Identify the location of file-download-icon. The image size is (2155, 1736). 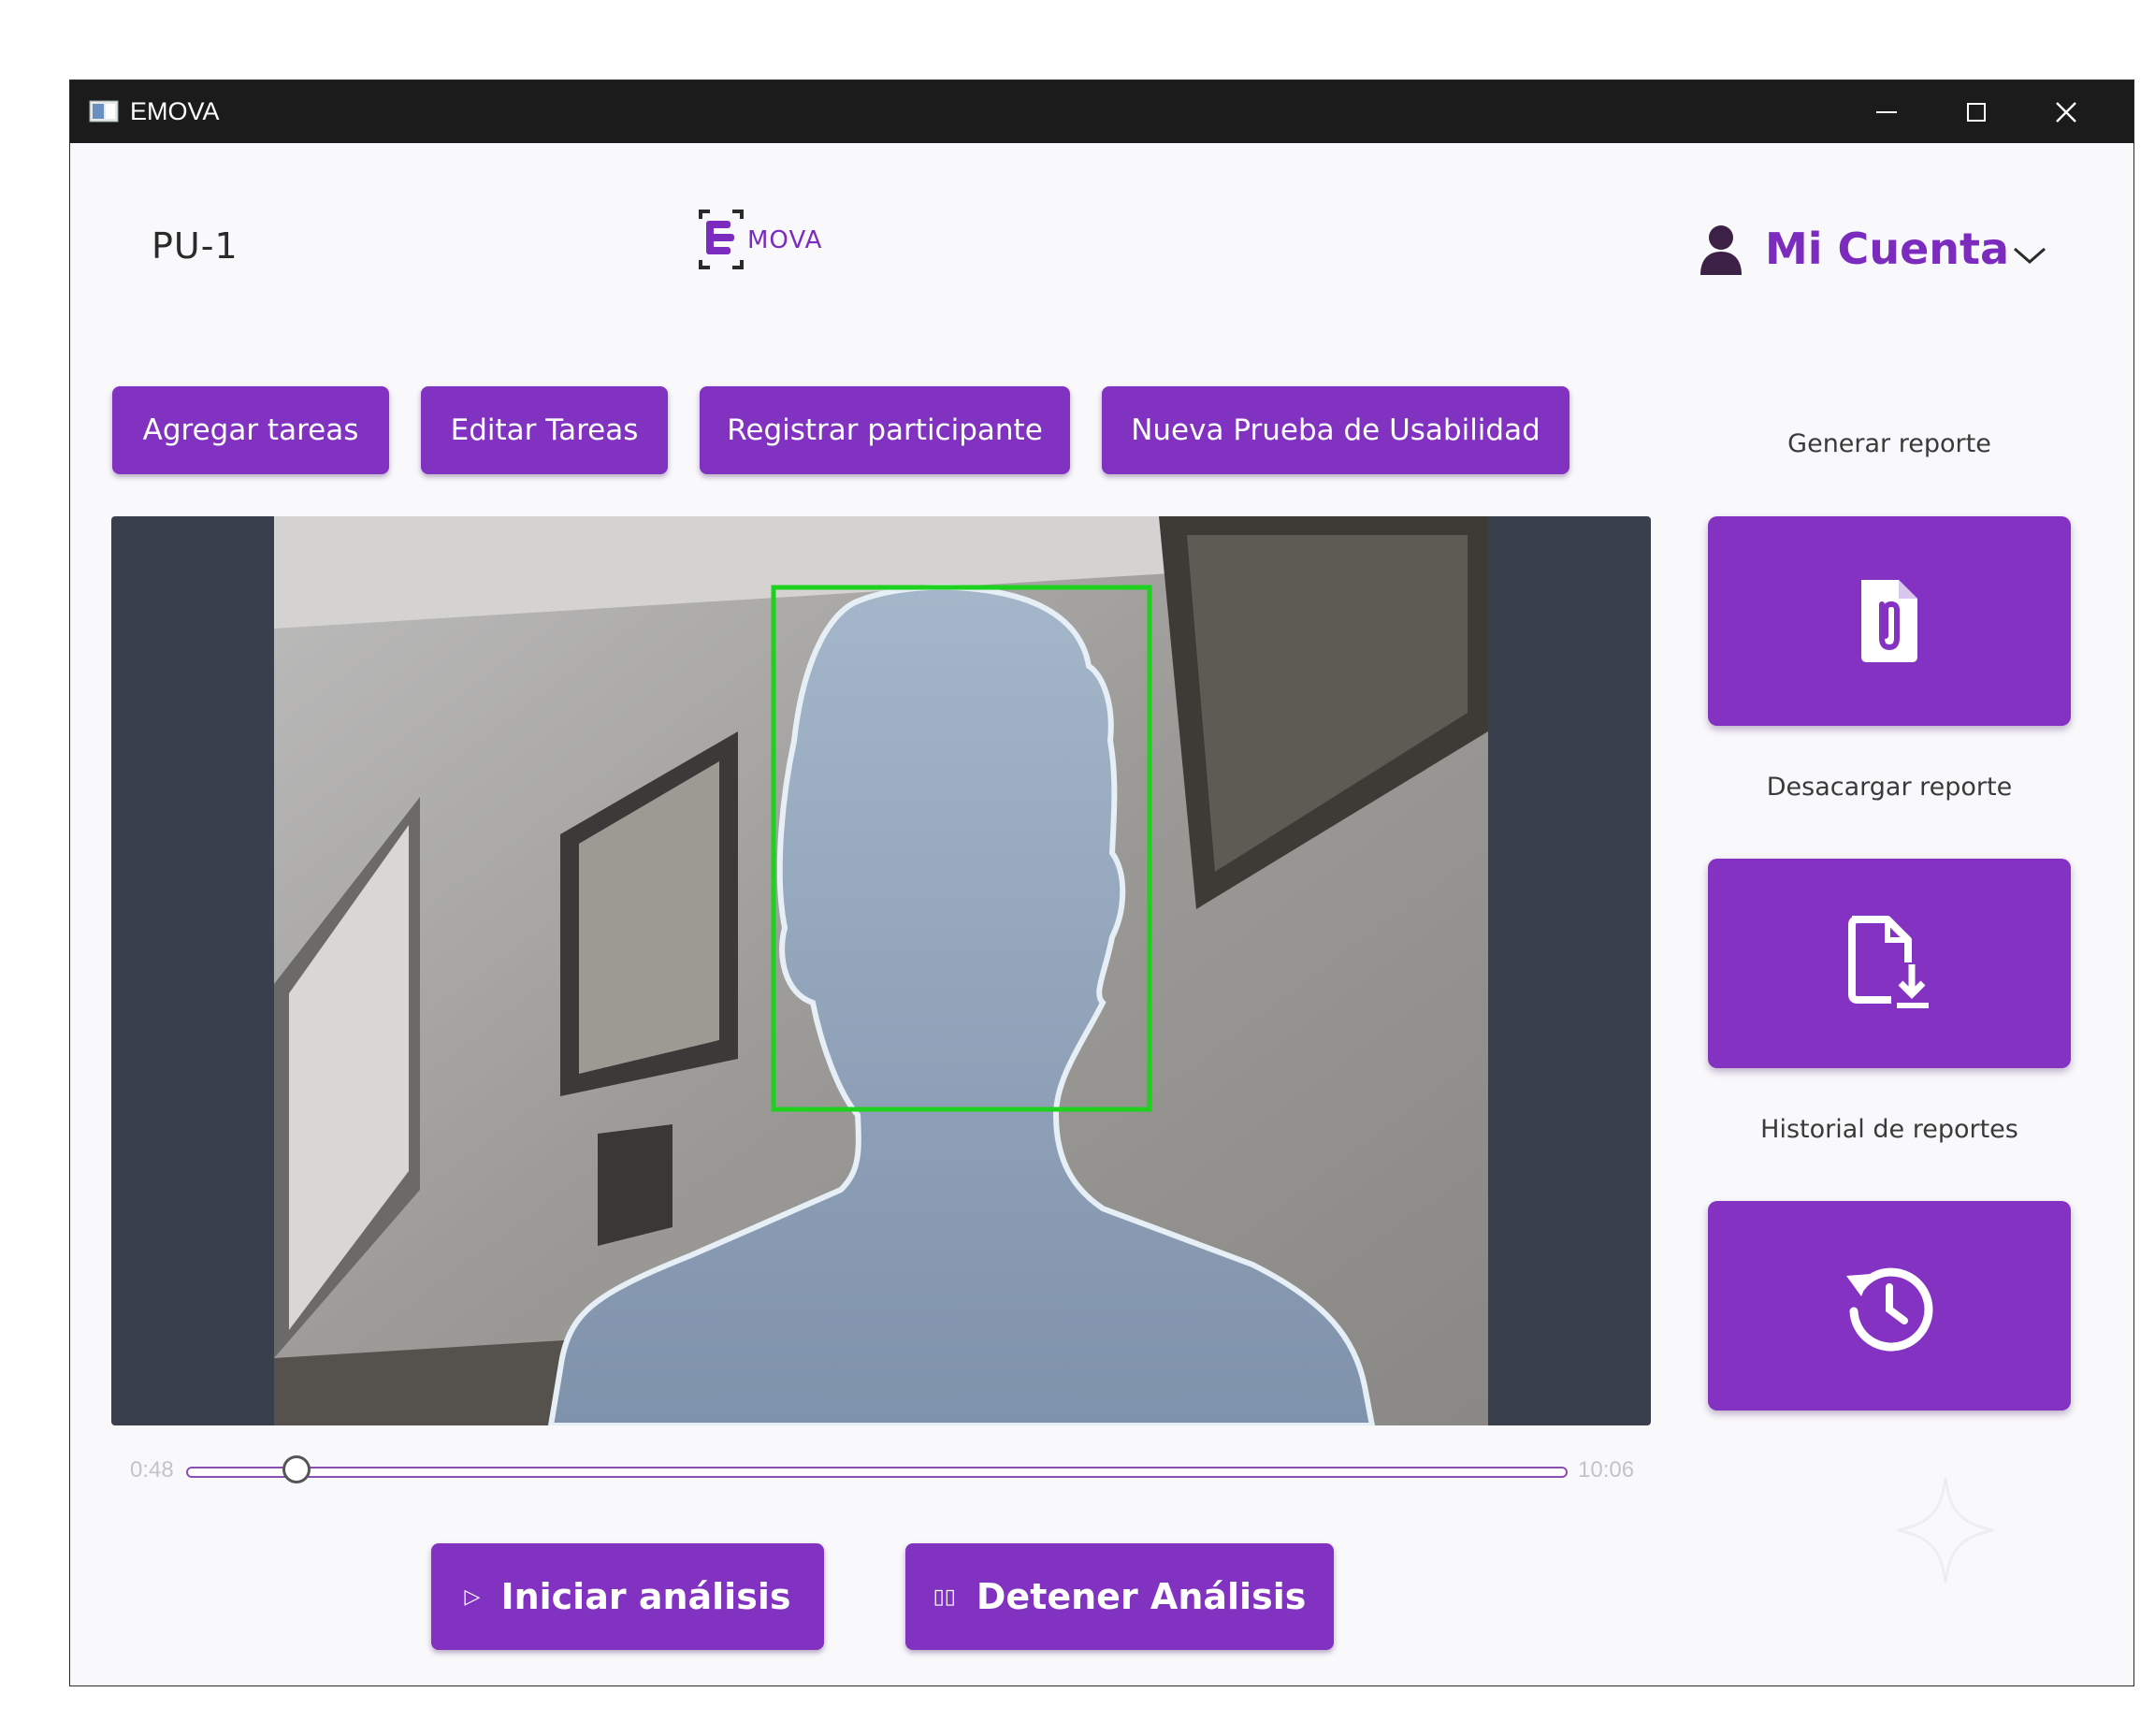
(1889, 962).